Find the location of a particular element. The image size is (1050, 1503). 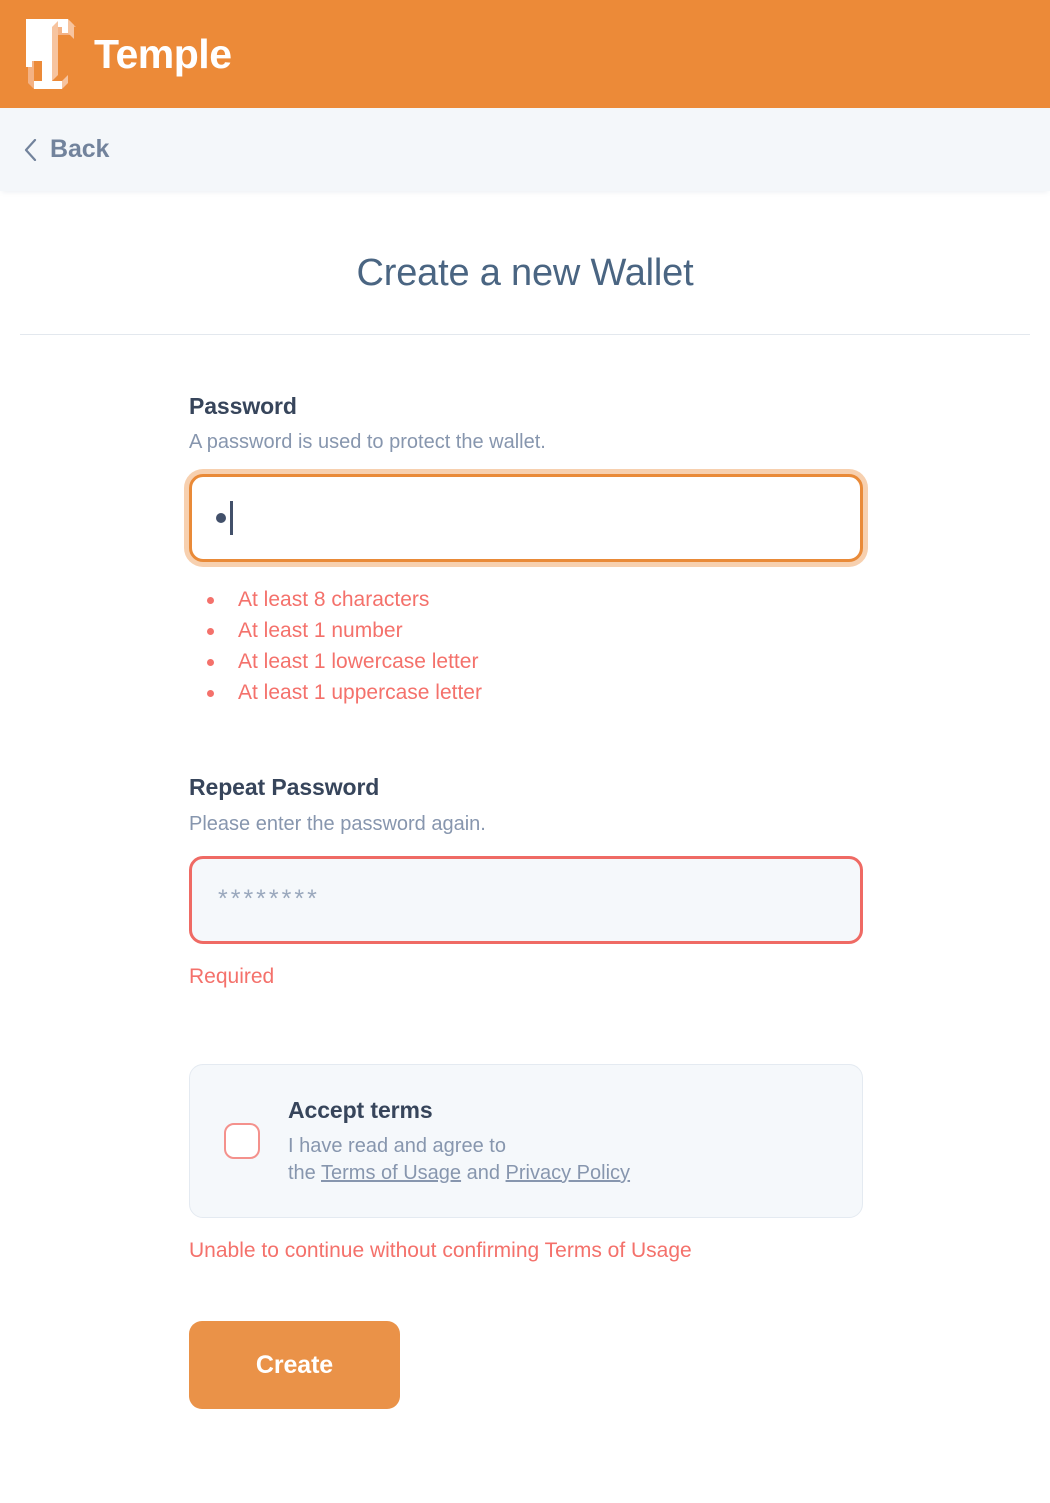

navigation-bar: Back is located at coordinates (525, 149).